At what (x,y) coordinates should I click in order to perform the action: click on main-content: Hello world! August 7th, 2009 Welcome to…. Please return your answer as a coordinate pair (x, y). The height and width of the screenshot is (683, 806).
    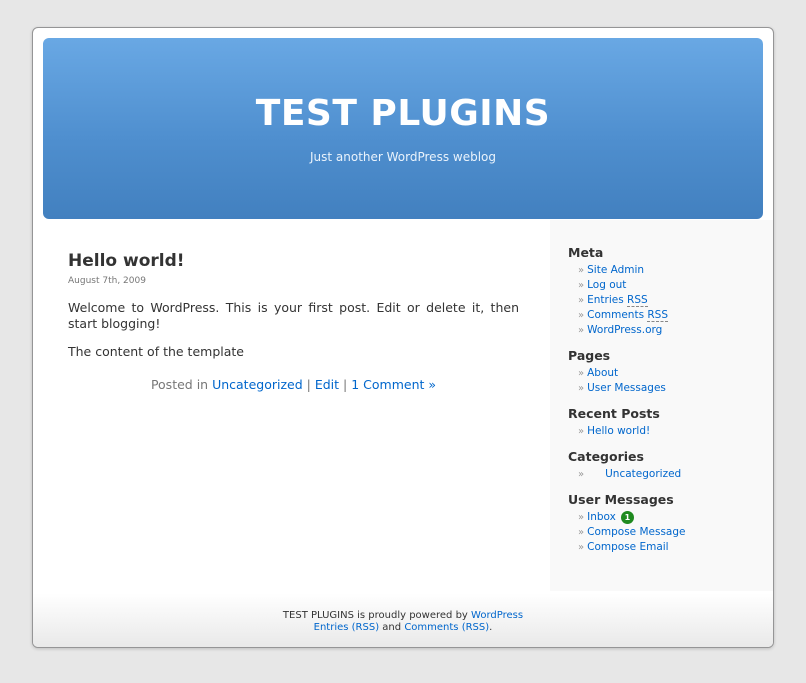
    Looking at the image, I should click on (293, 321).